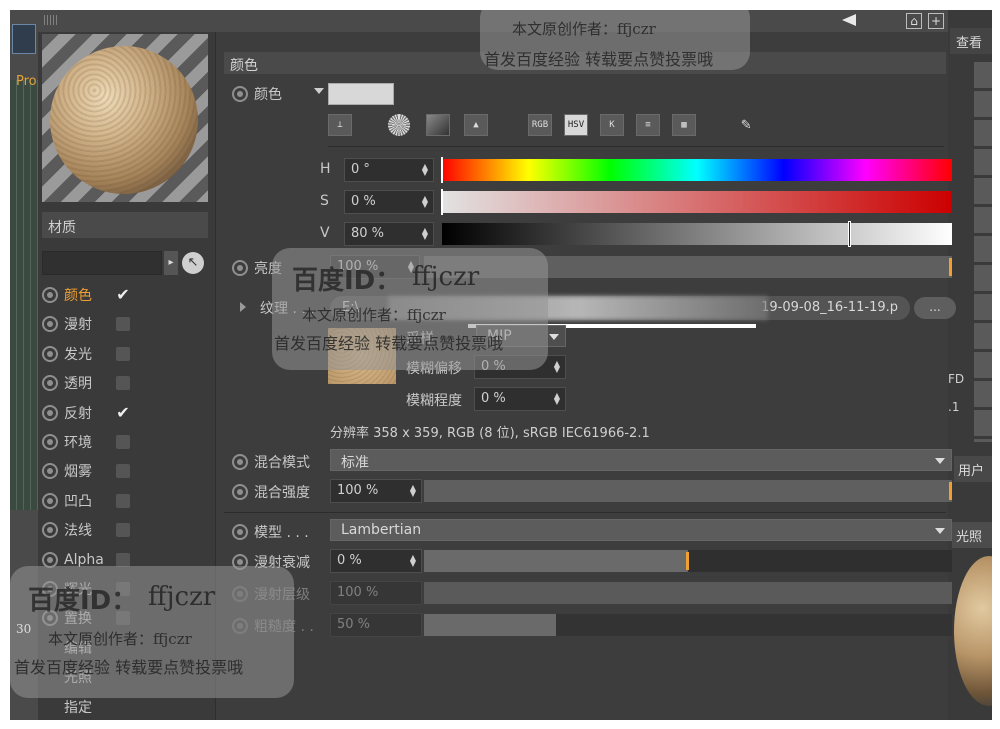 This screenshot has width=1000, height=729. I want to click on back-arrow-icon, so click(849, 20).